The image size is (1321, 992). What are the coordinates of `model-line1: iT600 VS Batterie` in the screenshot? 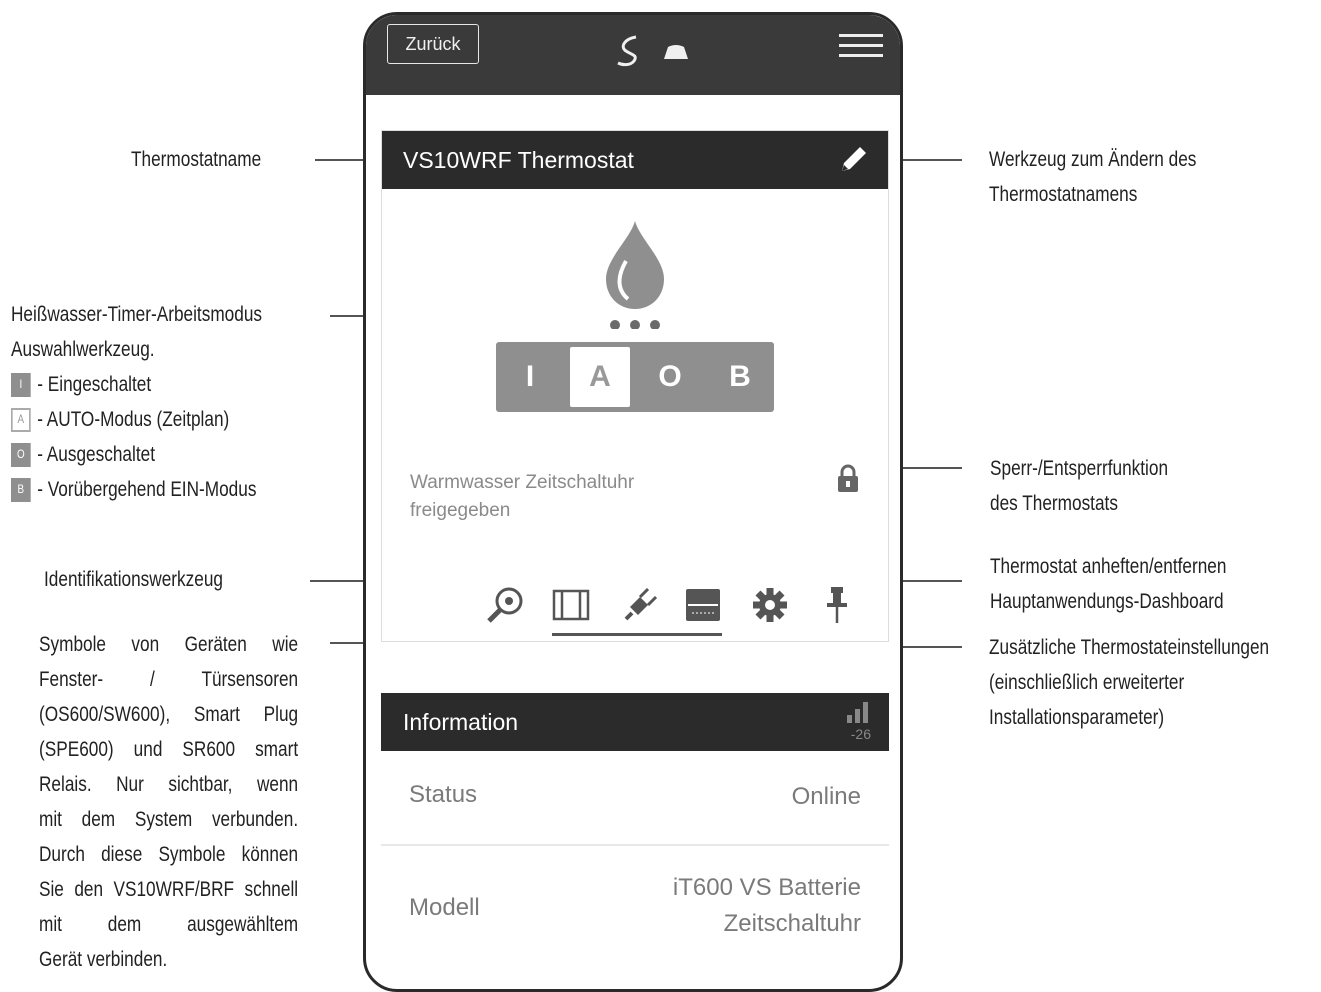 It's located at (766, 887).